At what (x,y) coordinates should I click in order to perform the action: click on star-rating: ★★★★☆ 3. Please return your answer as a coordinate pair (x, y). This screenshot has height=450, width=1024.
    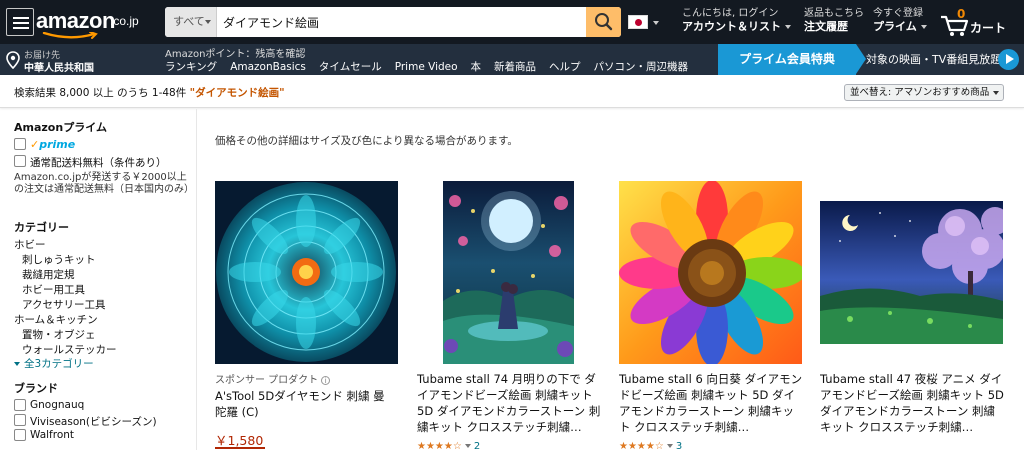
    Looking at the image, I should click on (650, 445).